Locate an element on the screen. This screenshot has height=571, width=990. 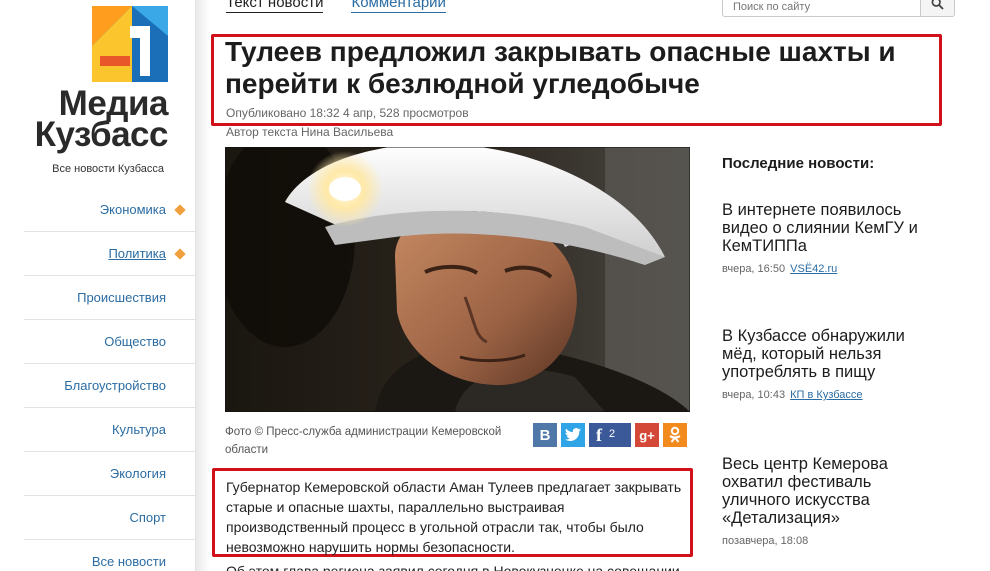
nav-item-label: Все новости is located at coordinates (128, 561).